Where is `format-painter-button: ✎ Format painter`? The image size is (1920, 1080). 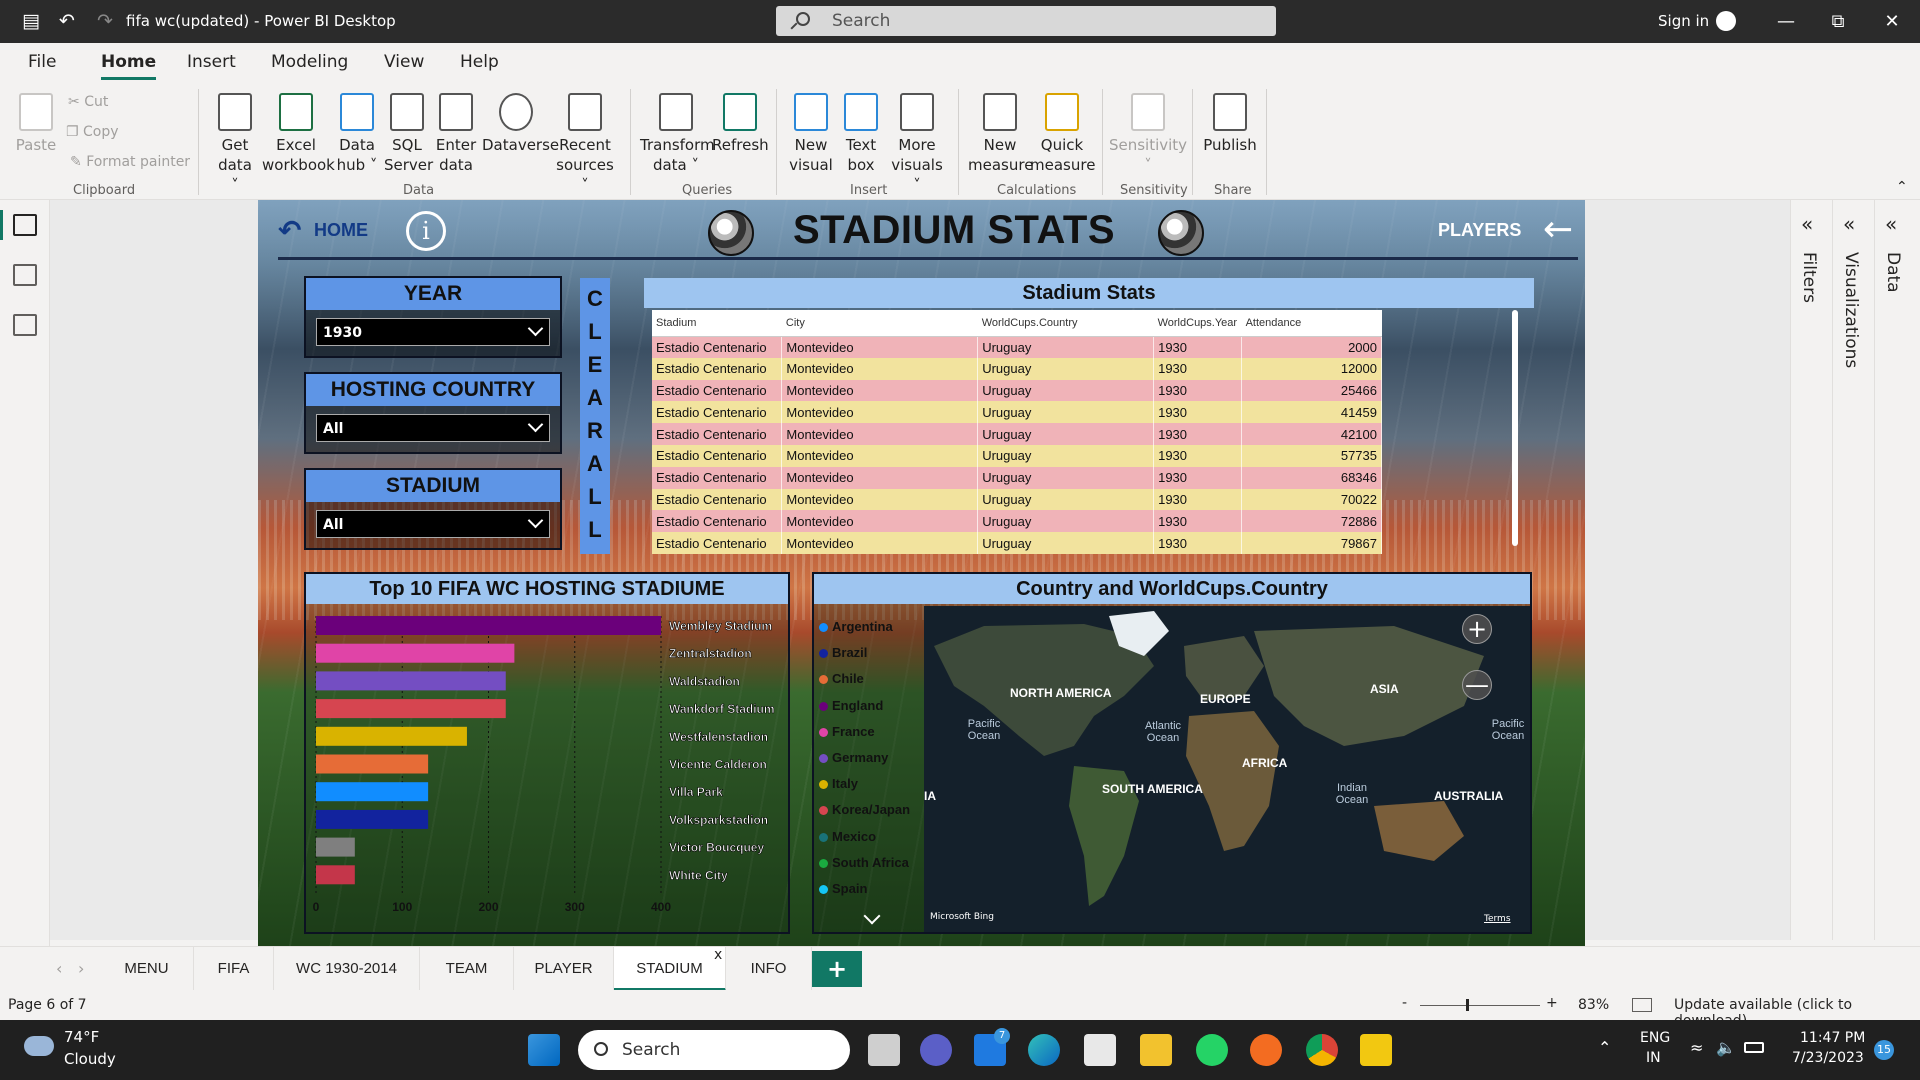 format-painter-button: ✎ Format painter is located at coordinates (130, 162).